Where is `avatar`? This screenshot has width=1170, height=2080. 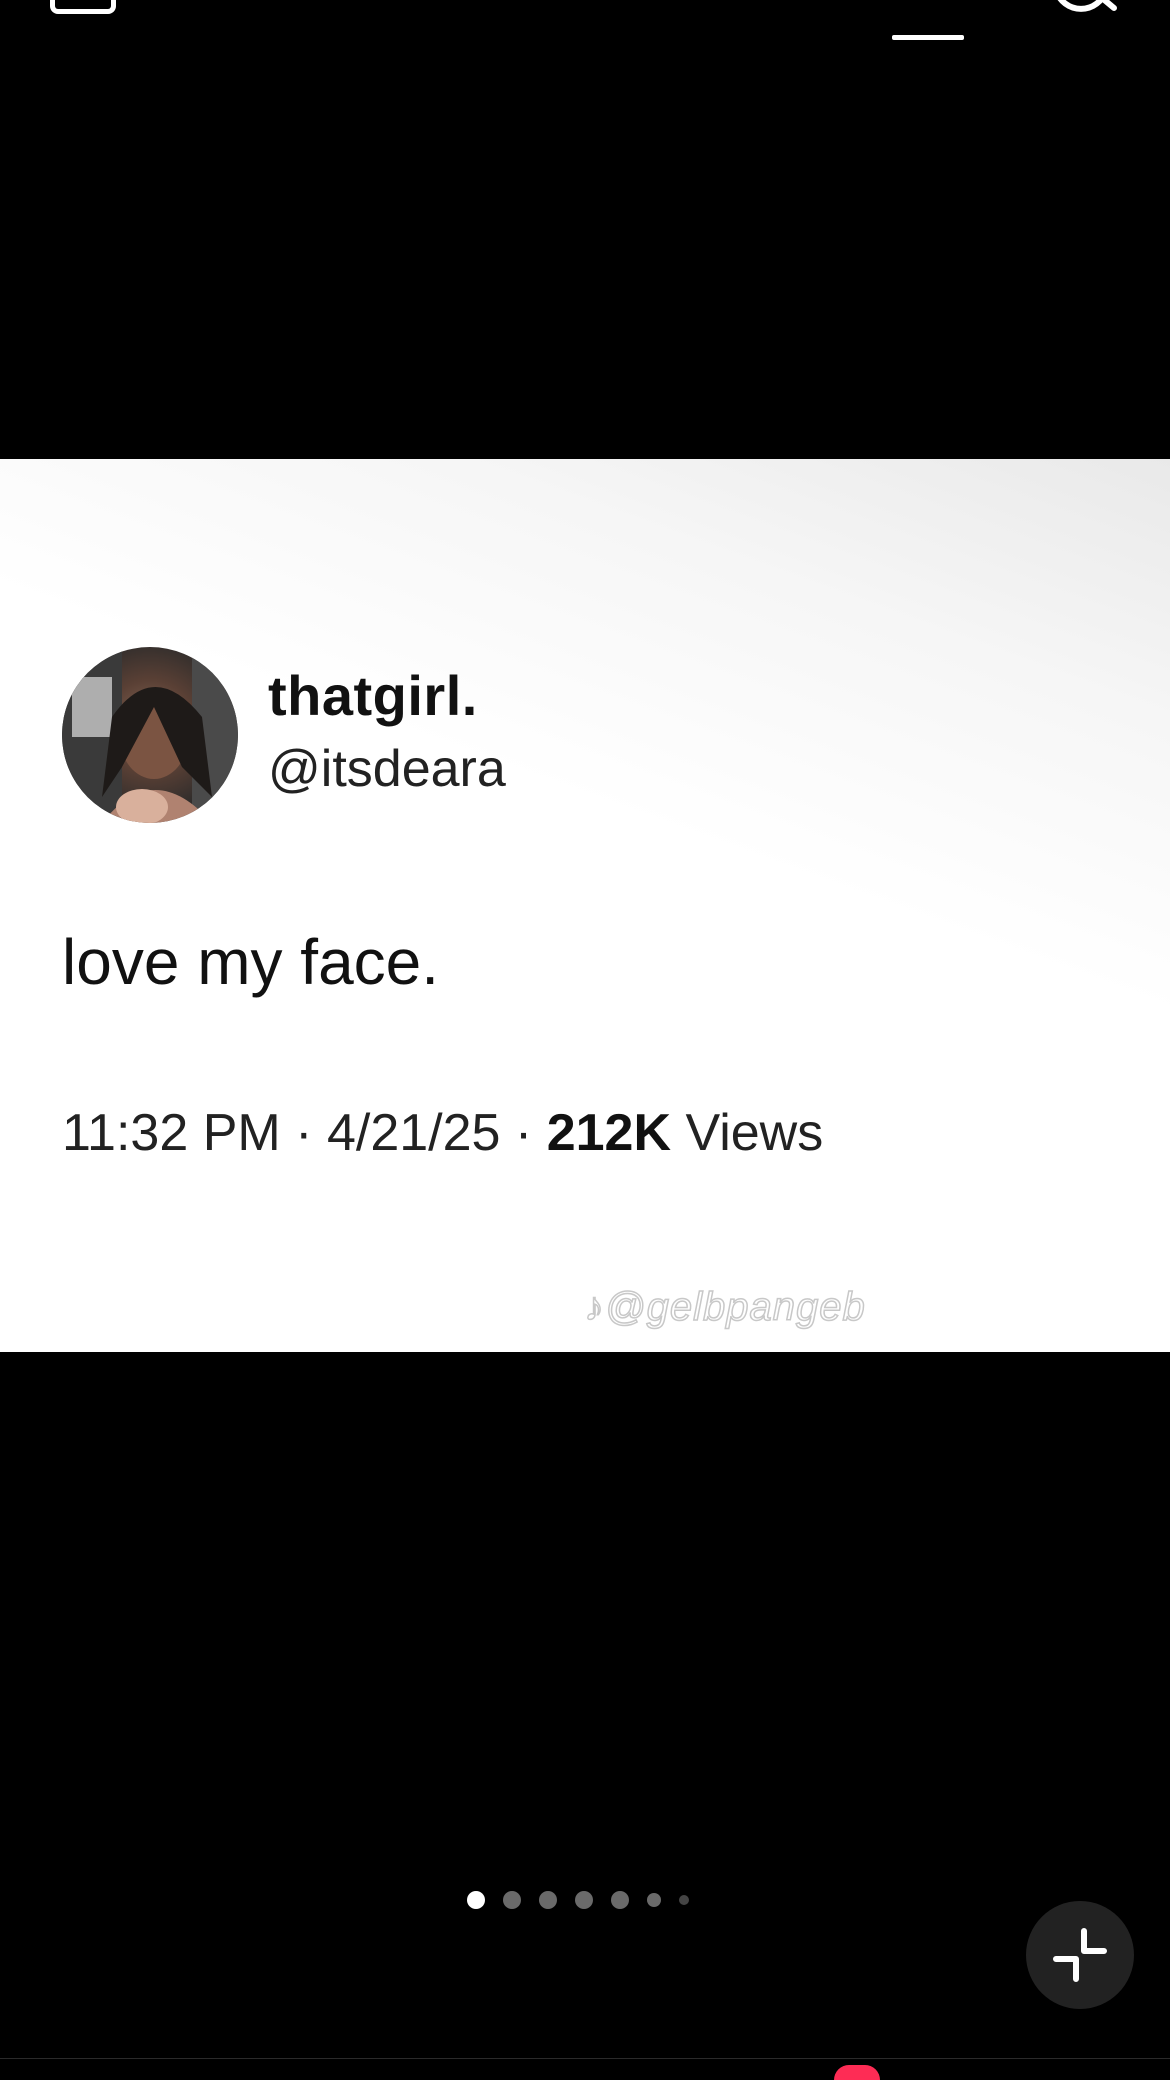
avatar is located at coordinates (150, 735).